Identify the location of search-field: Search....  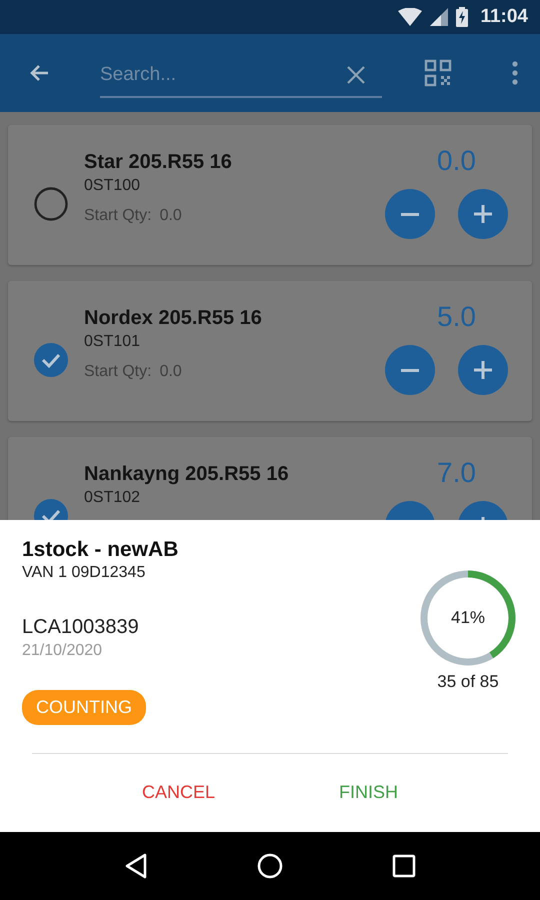
(223, 75).